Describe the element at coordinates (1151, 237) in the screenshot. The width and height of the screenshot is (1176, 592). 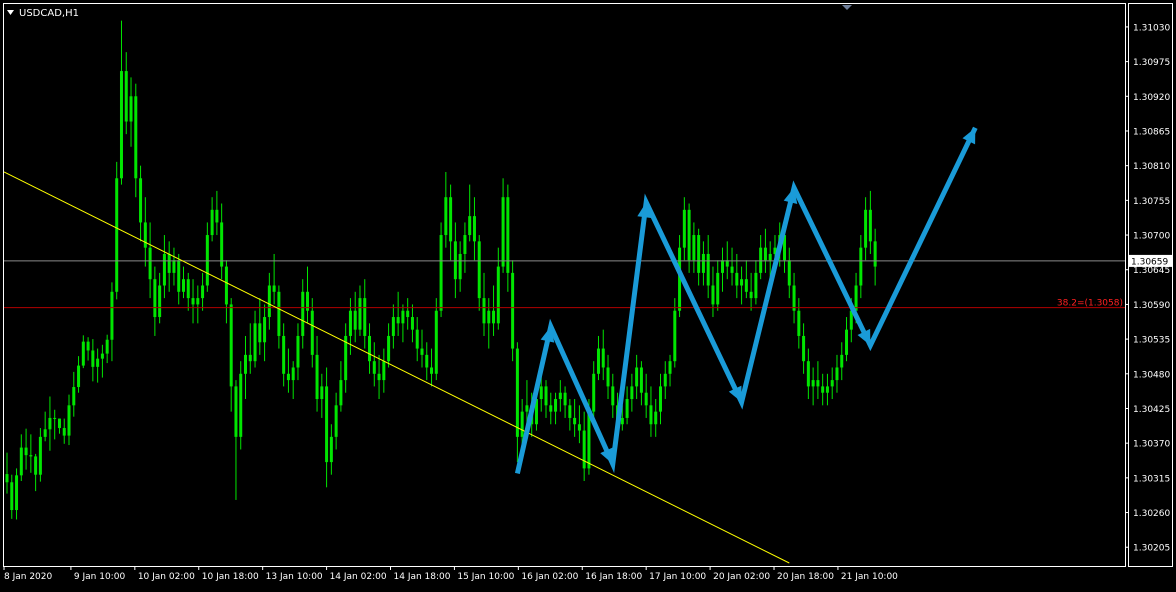
I see `y-tick-label: 1.30700` at that location.